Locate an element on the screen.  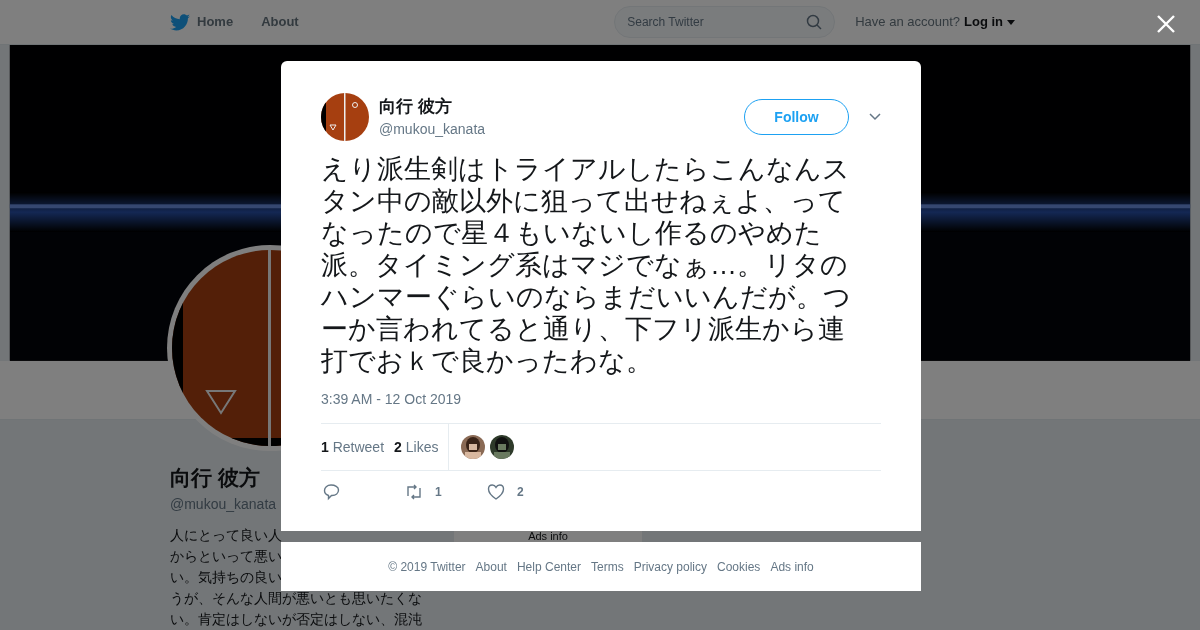
ads-info-link: Ads info is located at coordinates (548, 536).